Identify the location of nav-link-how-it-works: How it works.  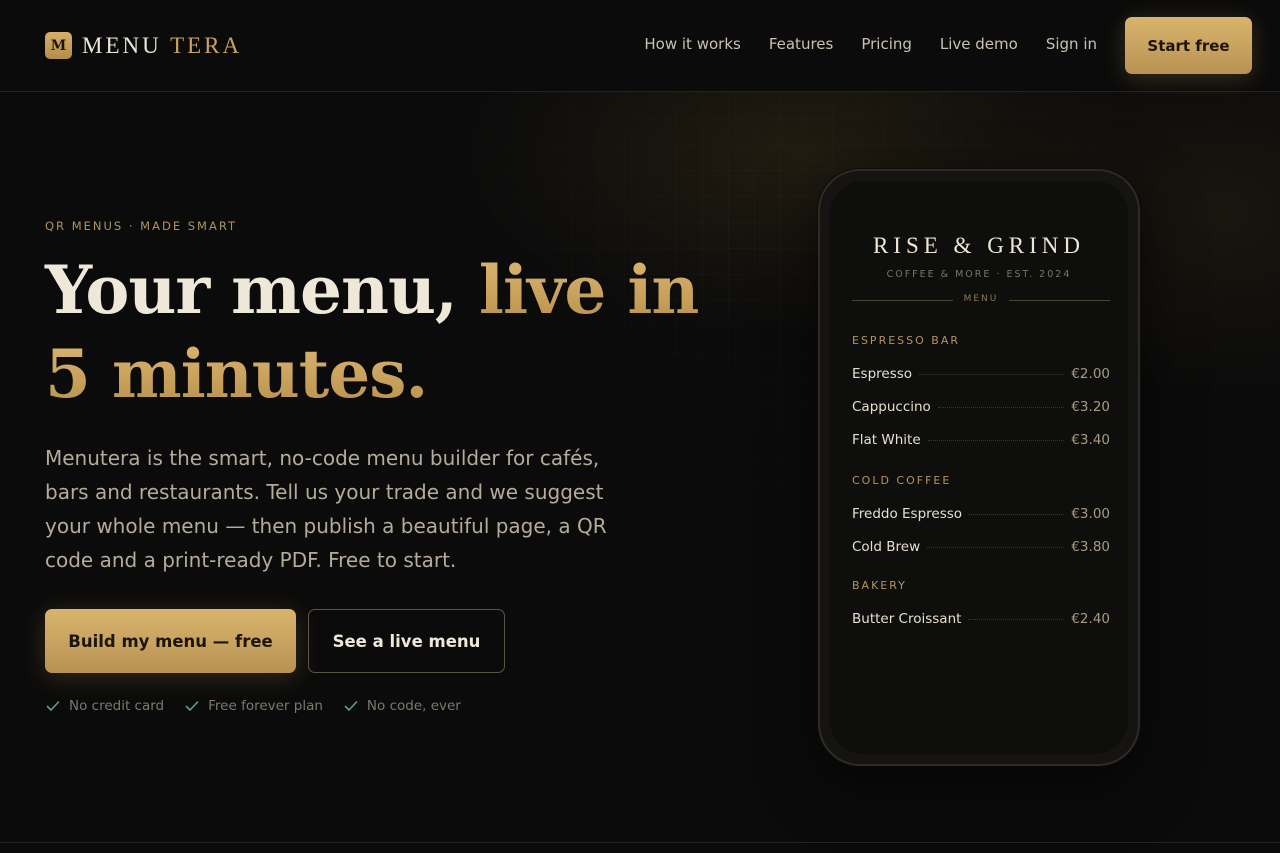
(692, 44).